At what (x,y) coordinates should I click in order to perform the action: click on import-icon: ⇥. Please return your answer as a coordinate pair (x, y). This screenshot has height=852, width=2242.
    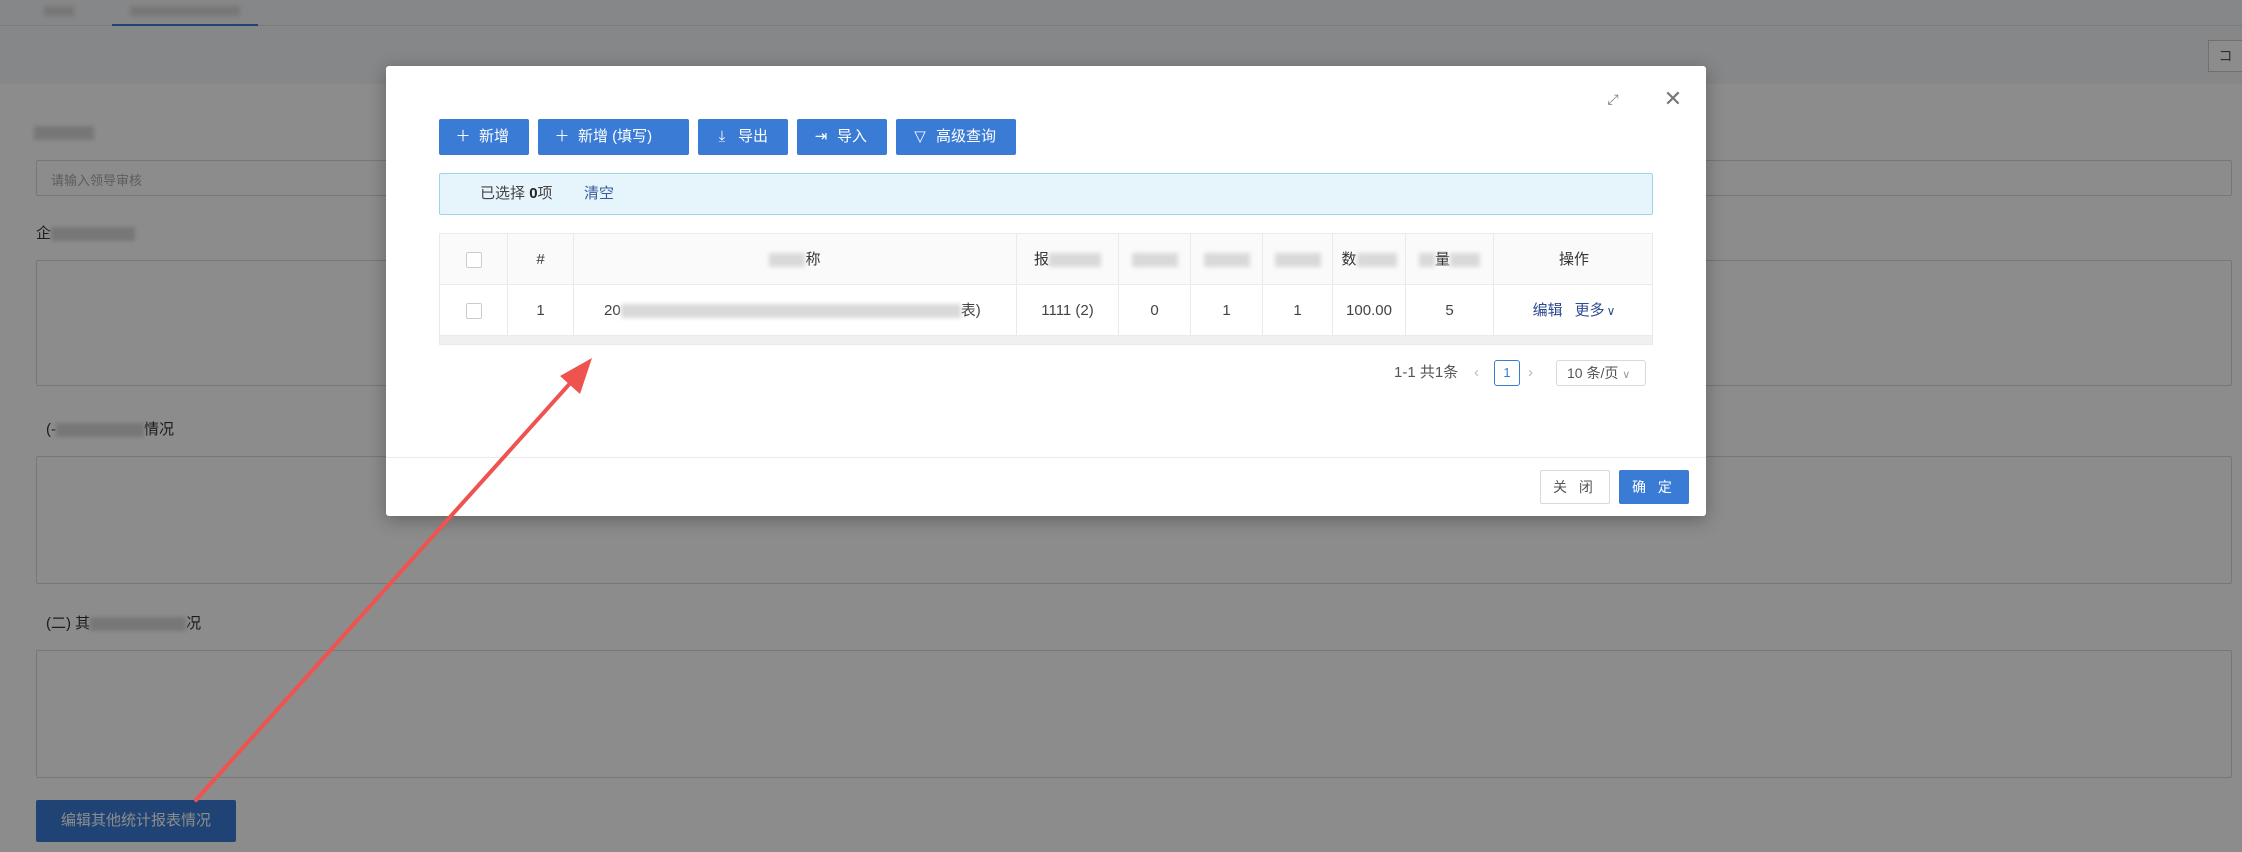
    Looking at the image, I should click on (821, 136).